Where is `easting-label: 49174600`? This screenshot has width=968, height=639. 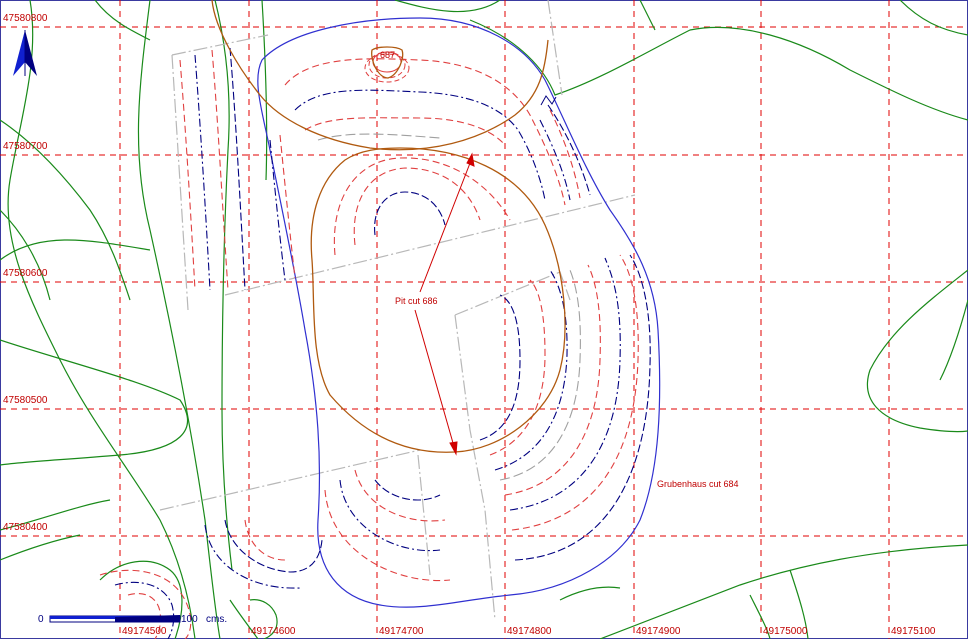
easting-label: 49174600 is located at coordinates (273, 631).